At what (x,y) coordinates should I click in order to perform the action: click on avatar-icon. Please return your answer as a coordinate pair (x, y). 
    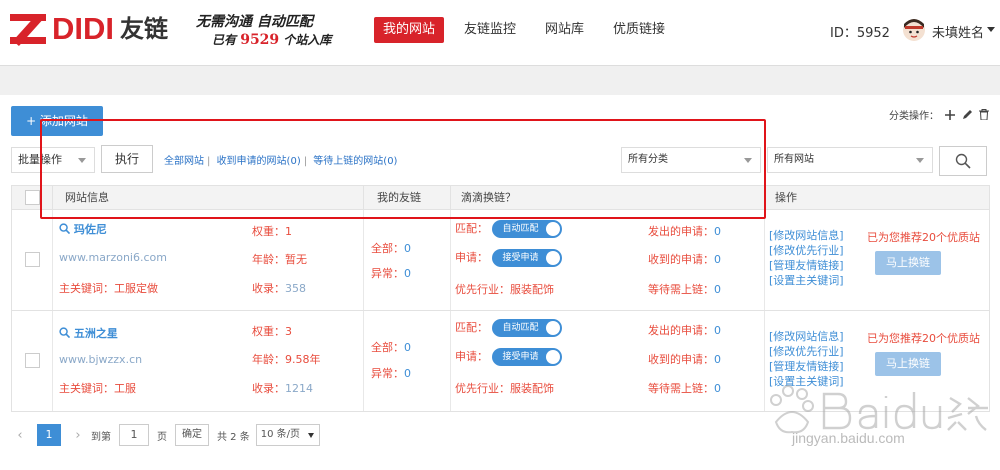
    Looking at the image, I should click on (914, 30).